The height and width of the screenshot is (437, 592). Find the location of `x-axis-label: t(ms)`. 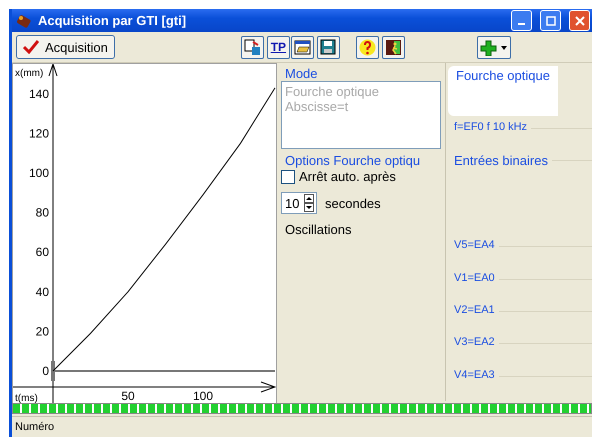

x-axis-label: t(ms) is located at coordinates (26, 398).